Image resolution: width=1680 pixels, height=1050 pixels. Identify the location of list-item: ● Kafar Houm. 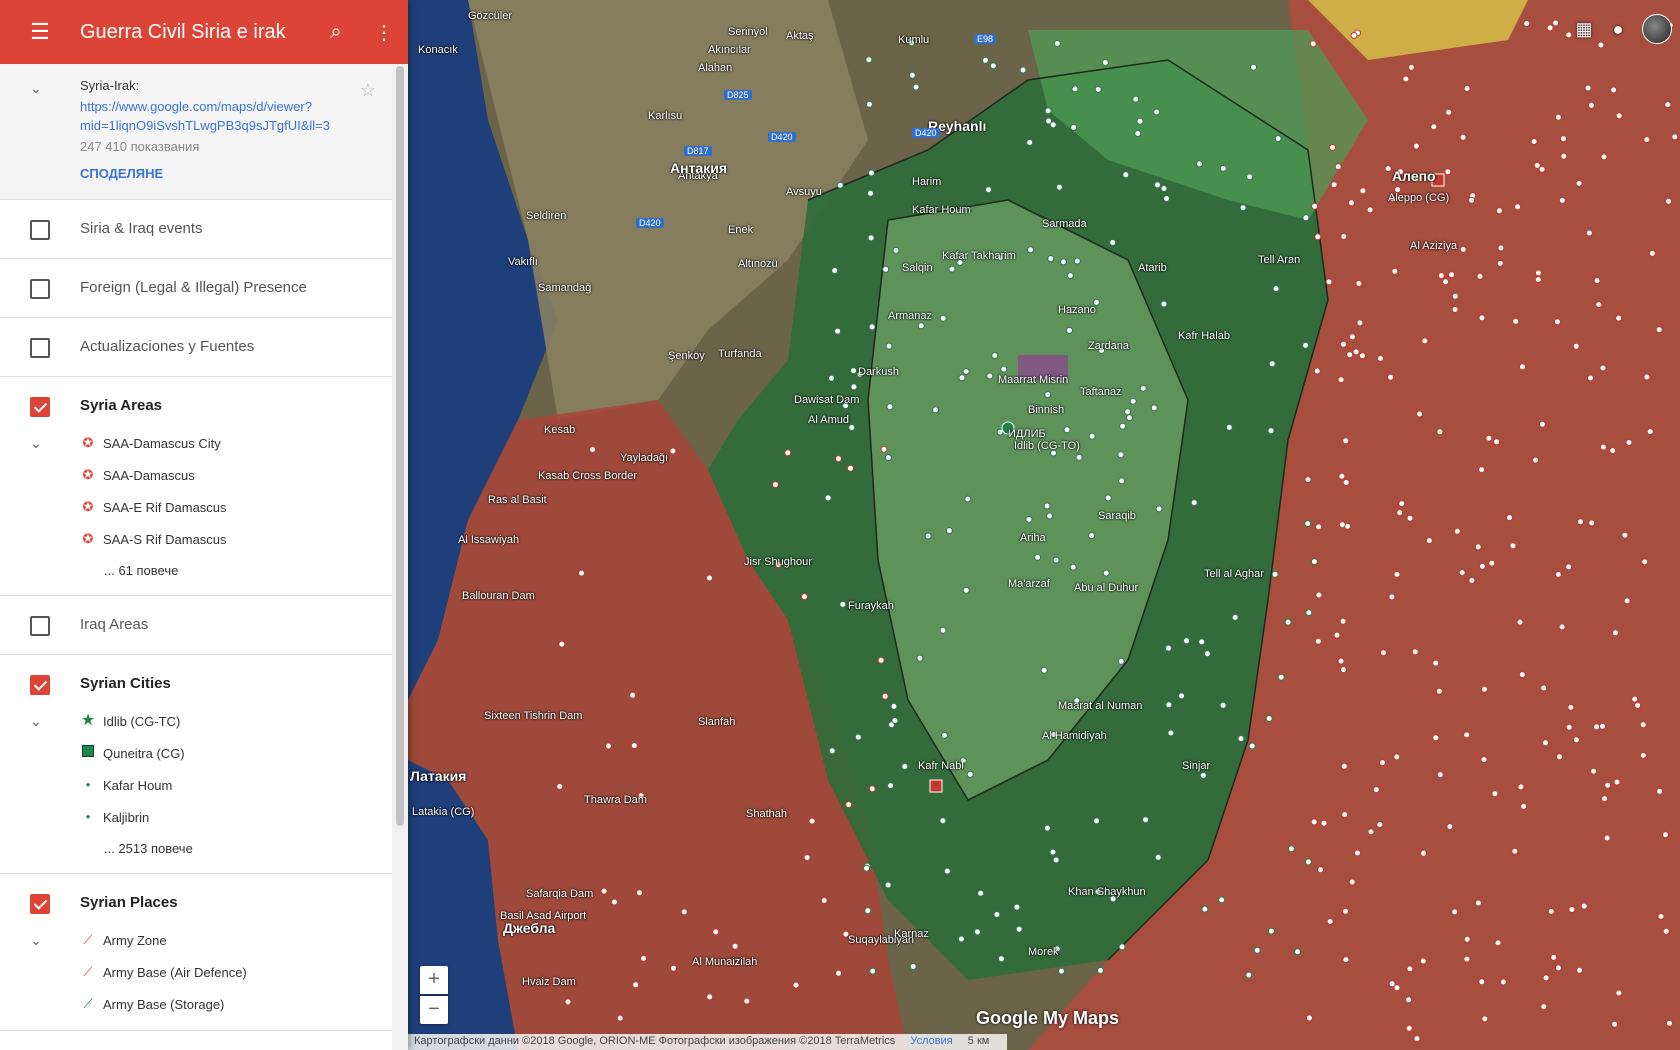
(196, 785).